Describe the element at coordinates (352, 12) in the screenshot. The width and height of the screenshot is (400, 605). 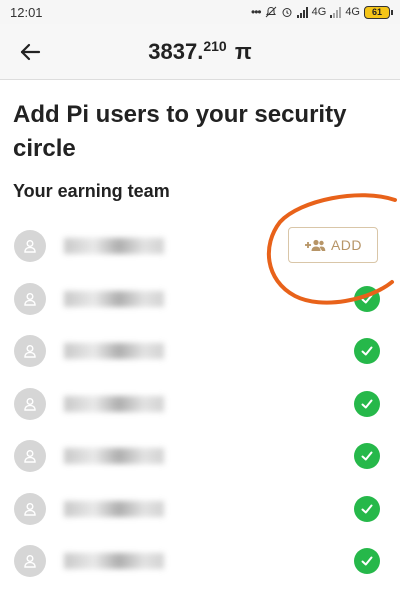
I see `network-type-2: 4G` at that location.